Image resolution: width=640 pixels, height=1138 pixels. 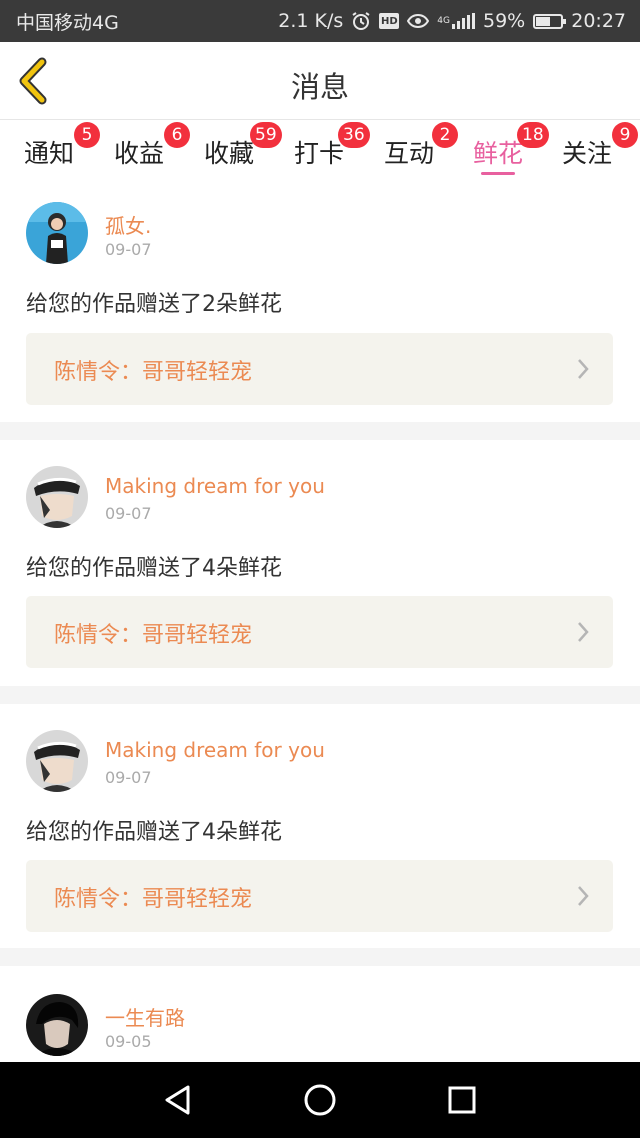 What do you see at coordinates (418, 21) in the screenshot?
I see `eye-comfort-icon` at bounding box center [418, 21].